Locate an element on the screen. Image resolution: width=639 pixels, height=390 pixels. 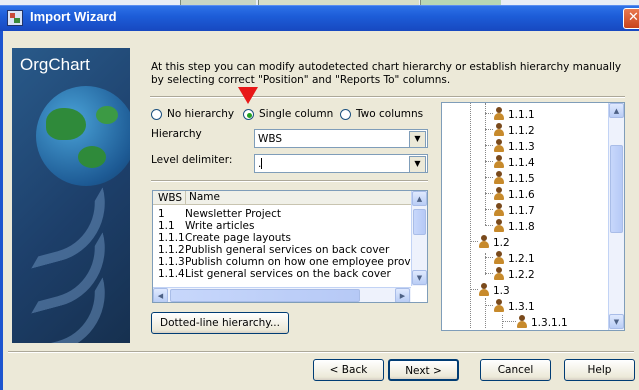
row-wbs: 1.1.1 is located at coordinates (171, 238).